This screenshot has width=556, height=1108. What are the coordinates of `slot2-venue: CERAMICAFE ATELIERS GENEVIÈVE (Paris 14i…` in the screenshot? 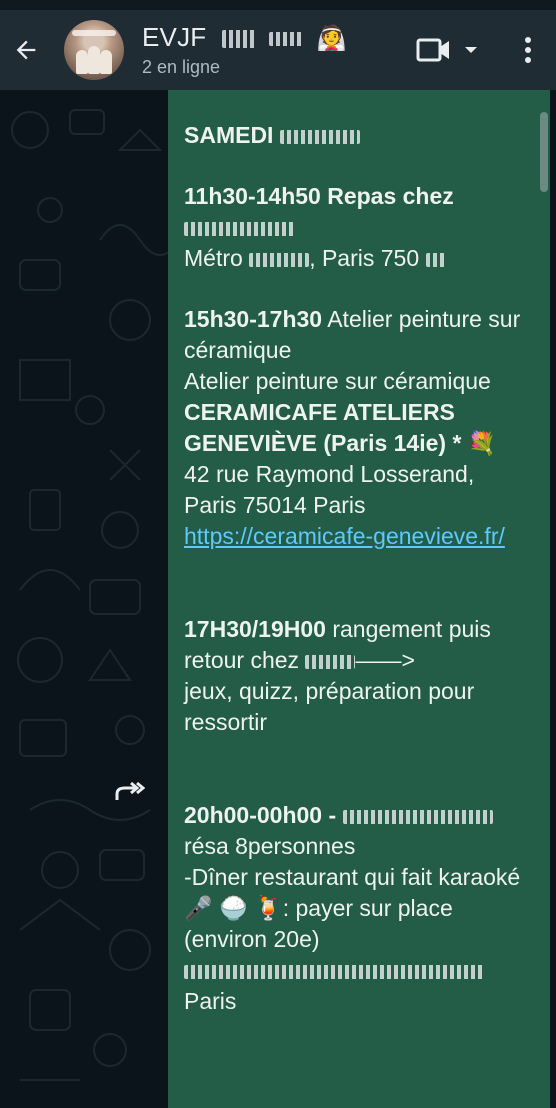 It's located at (323, 427).